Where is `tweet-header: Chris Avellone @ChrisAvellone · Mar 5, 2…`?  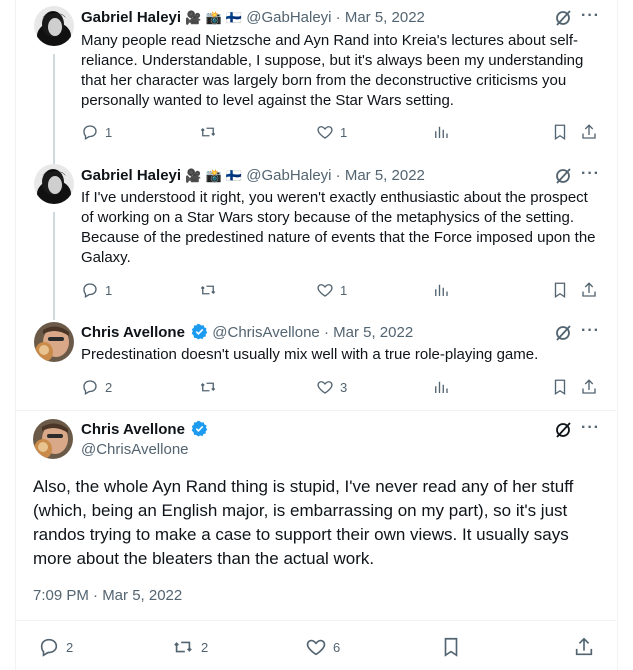
tweet-header: Chris Avellone @ChrisAvellone · Mar 5, 2… is located at coordinates (247, 334).